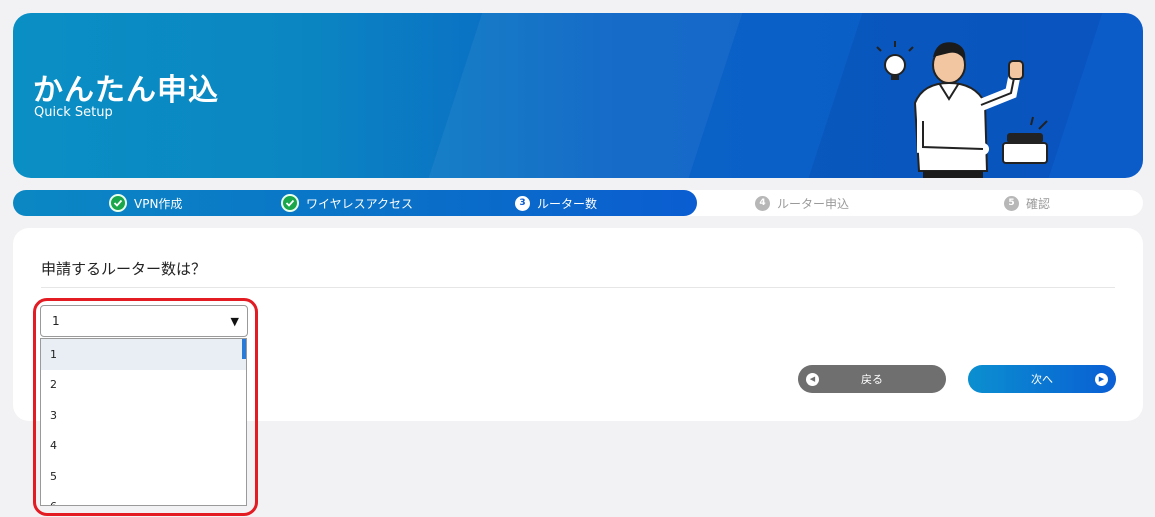 The image size is (1155, 517). Describe the element at coordinates (812, 379) in the screenshot. I see `back-arrow-icon: ◀` at that location.